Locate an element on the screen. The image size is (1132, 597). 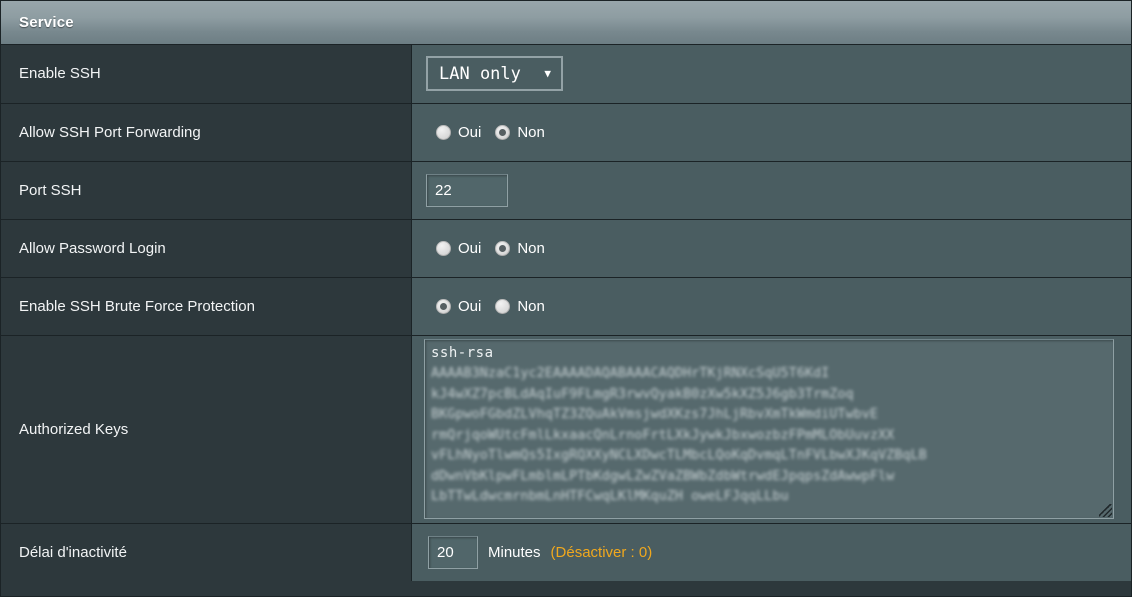
password-login-radio-oui: Oui is located at coordinates (458, 248).